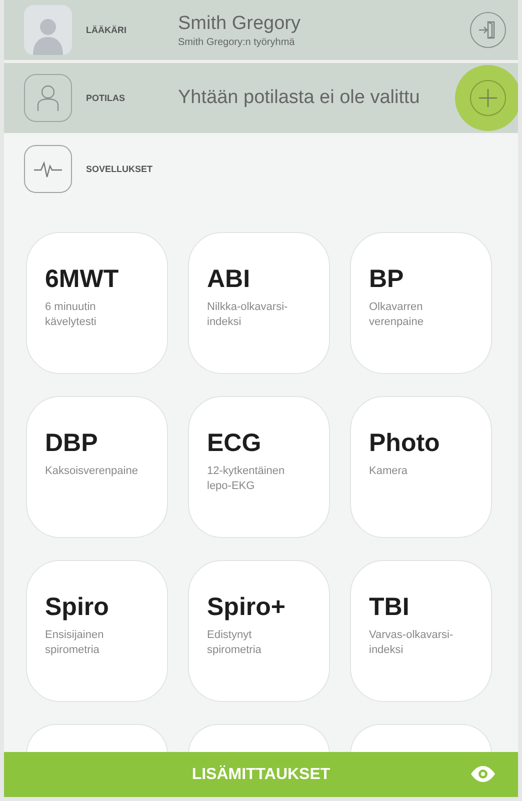  What do you see at coordinates (75, 643) in the screenshot?
I see `app-description: Ensisijainen spirometria` at bounding box center [75, 643].